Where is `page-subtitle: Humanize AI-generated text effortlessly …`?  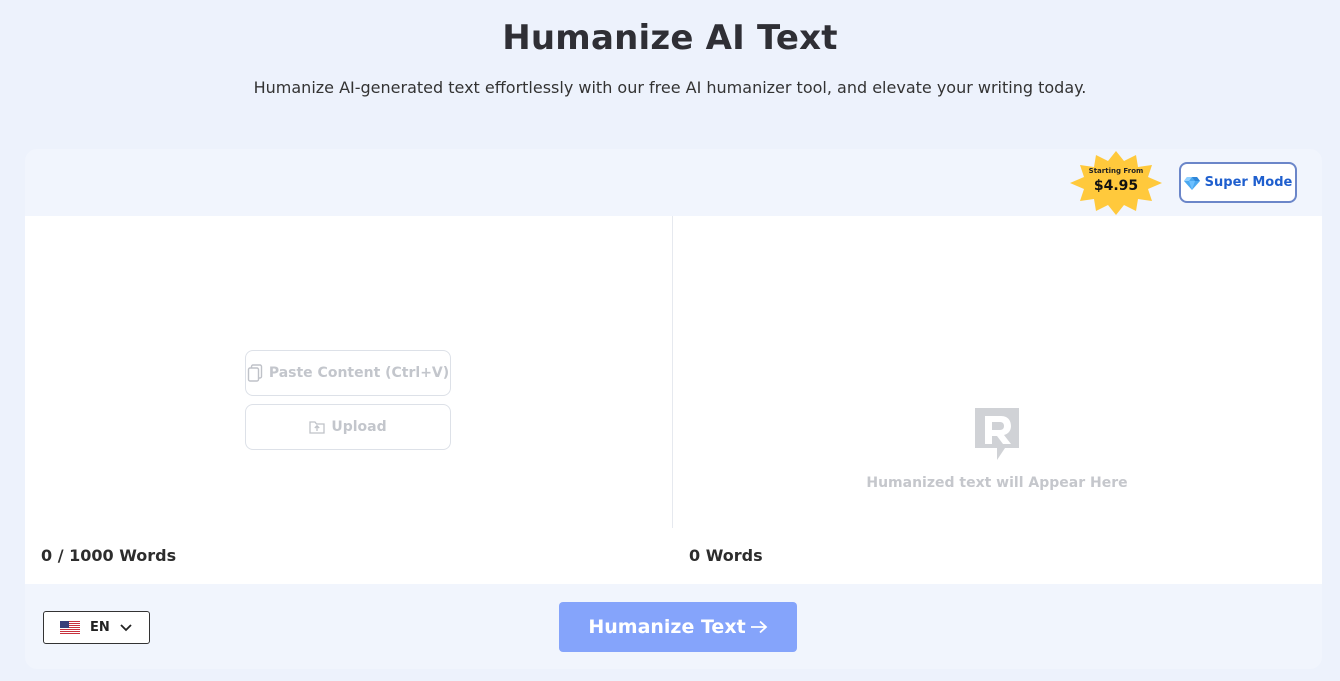 page-subtitle: Humanize AI-generated text effortlessly … is located at coordinates (670, 87).